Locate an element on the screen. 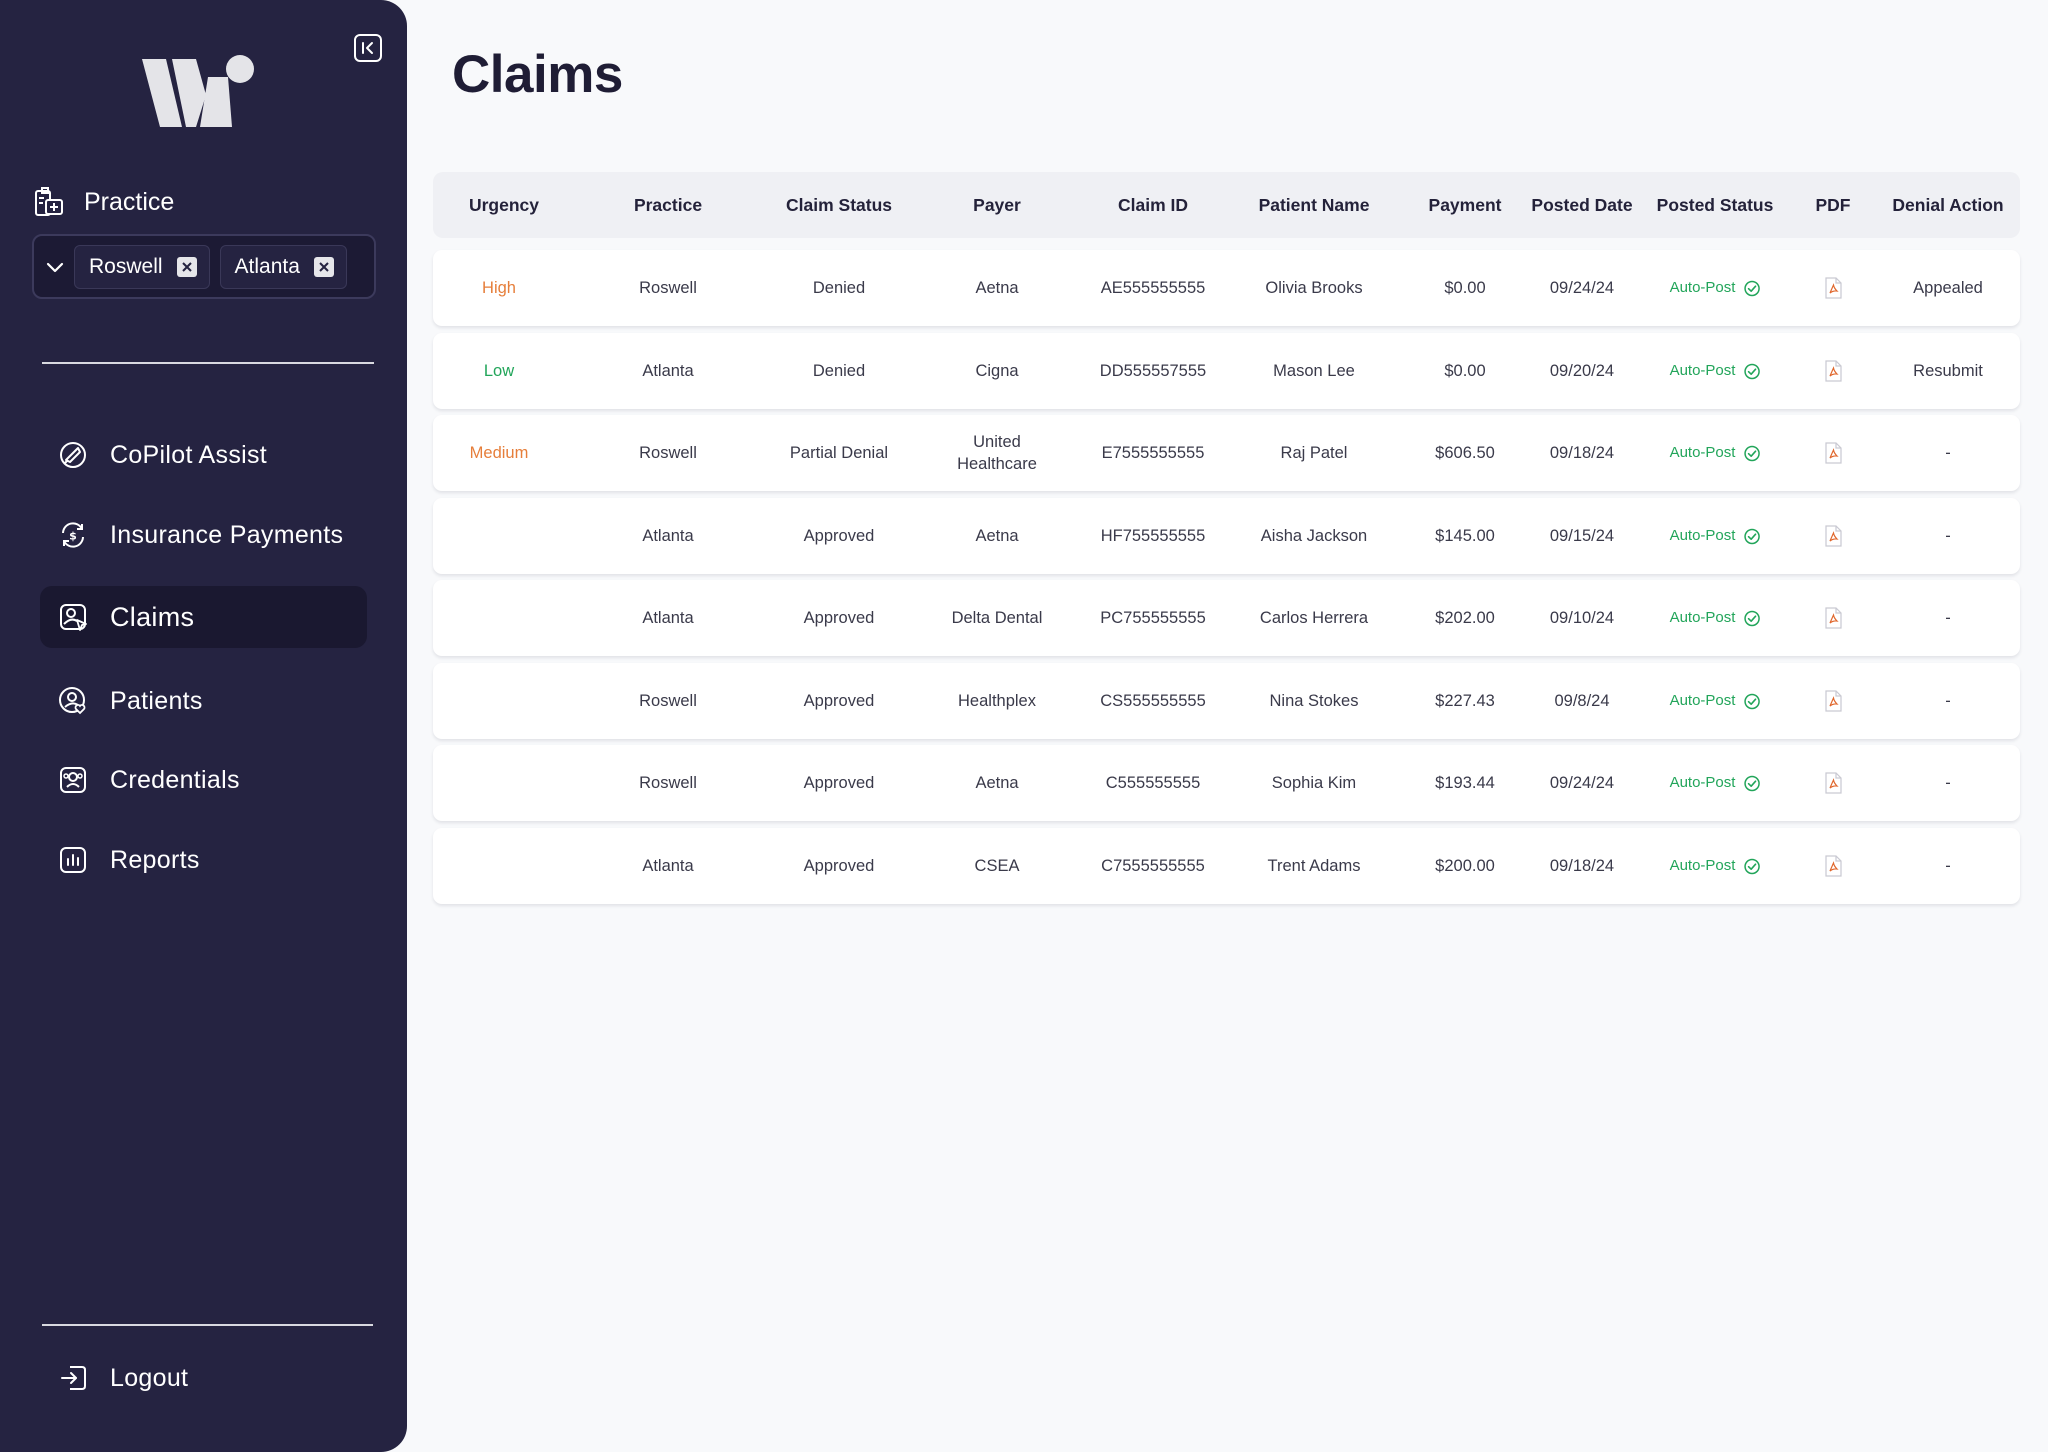 Image resolution: width=2048 pixels, height=1452 pixels. sidebar-item-copilot-assist: CoPilot Assist is located at coordinates (203, 455).